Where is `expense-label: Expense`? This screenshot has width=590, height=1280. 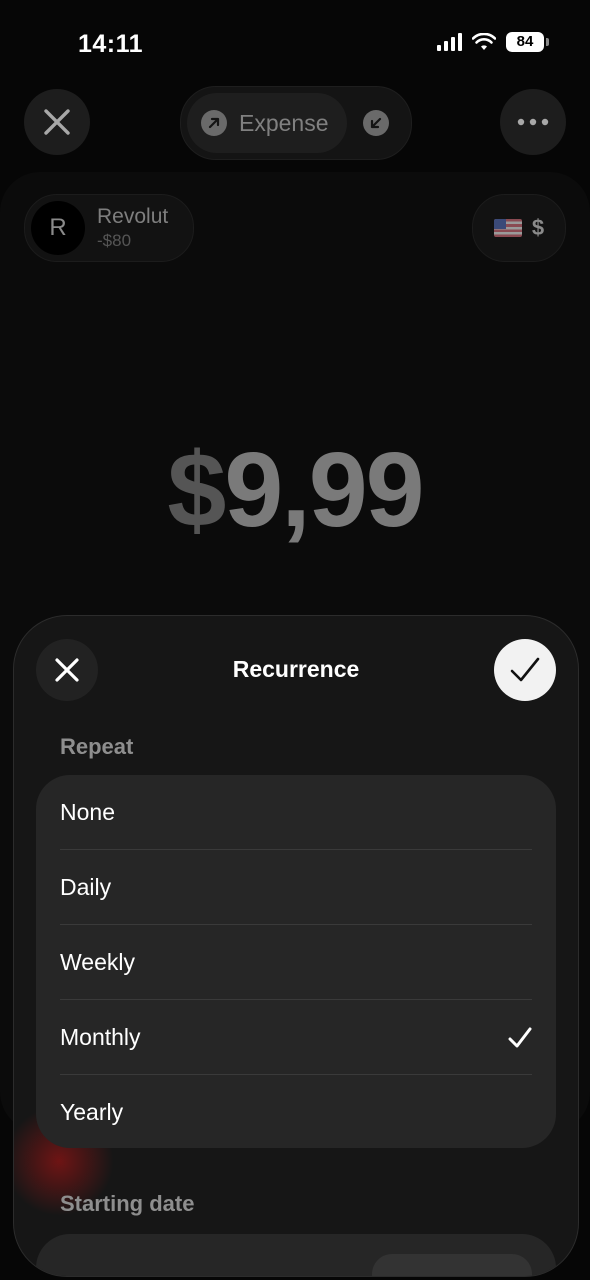 expense-label: Expense is located at coordinates (284, 122).